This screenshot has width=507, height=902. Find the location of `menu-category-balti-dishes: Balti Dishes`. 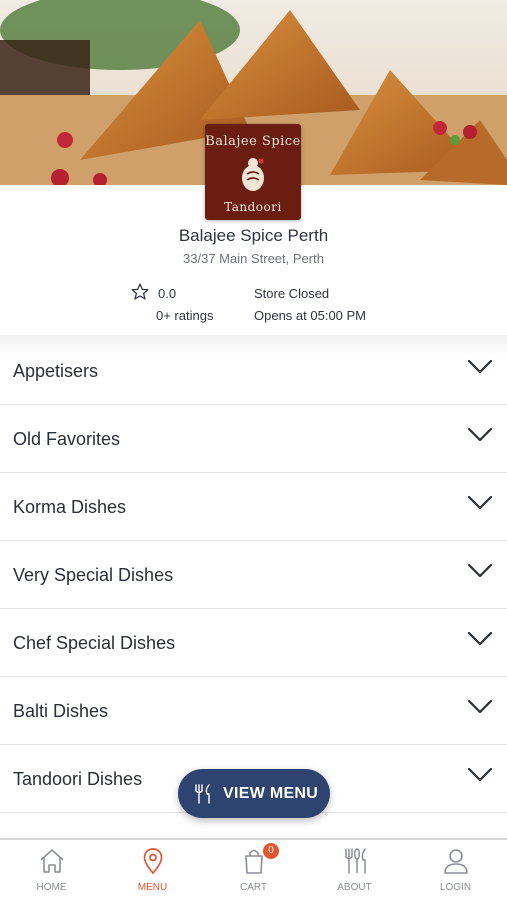

menu-category-balti-dishes: Balti Dishes is located at coordinates (253, 711).